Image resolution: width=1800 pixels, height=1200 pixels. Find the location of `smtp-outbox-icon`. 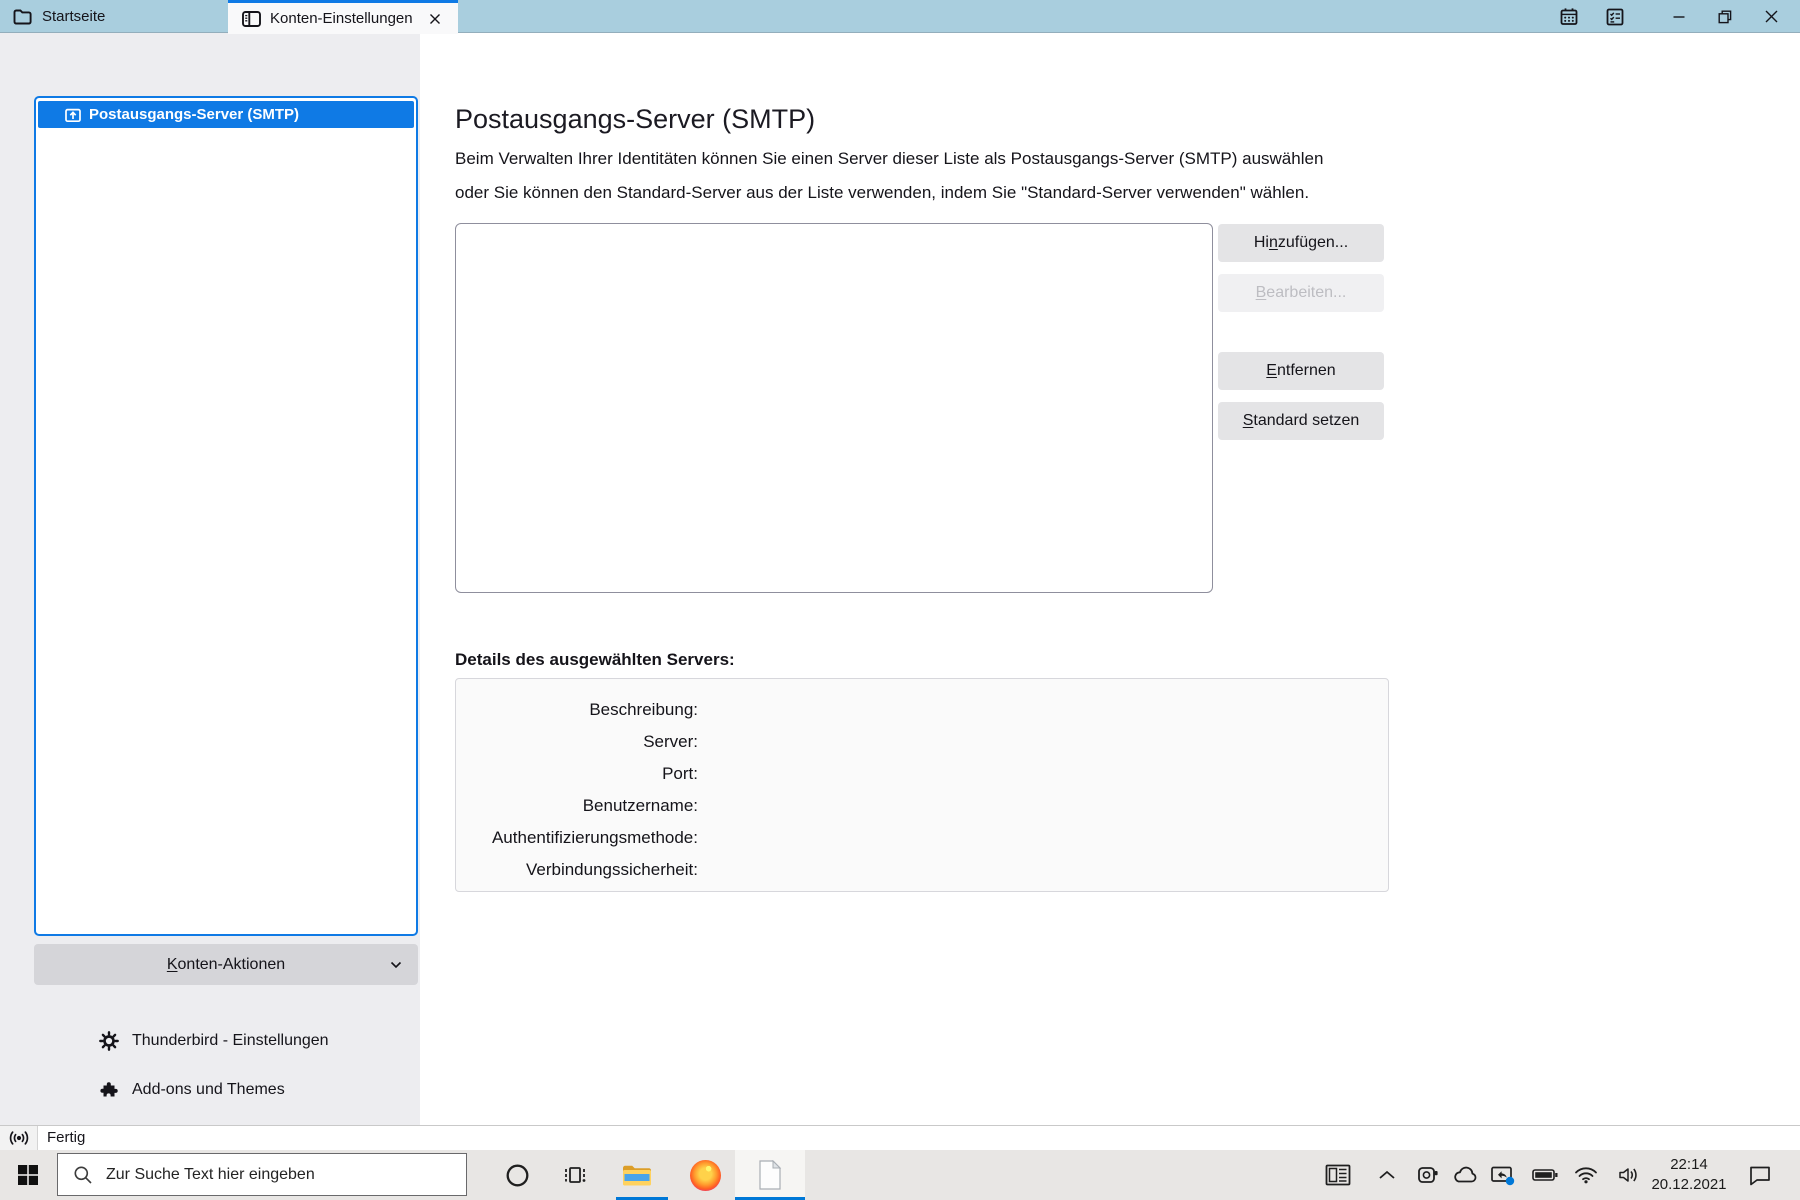

smtp-outbox-icon is located at coordinates (73, 115).